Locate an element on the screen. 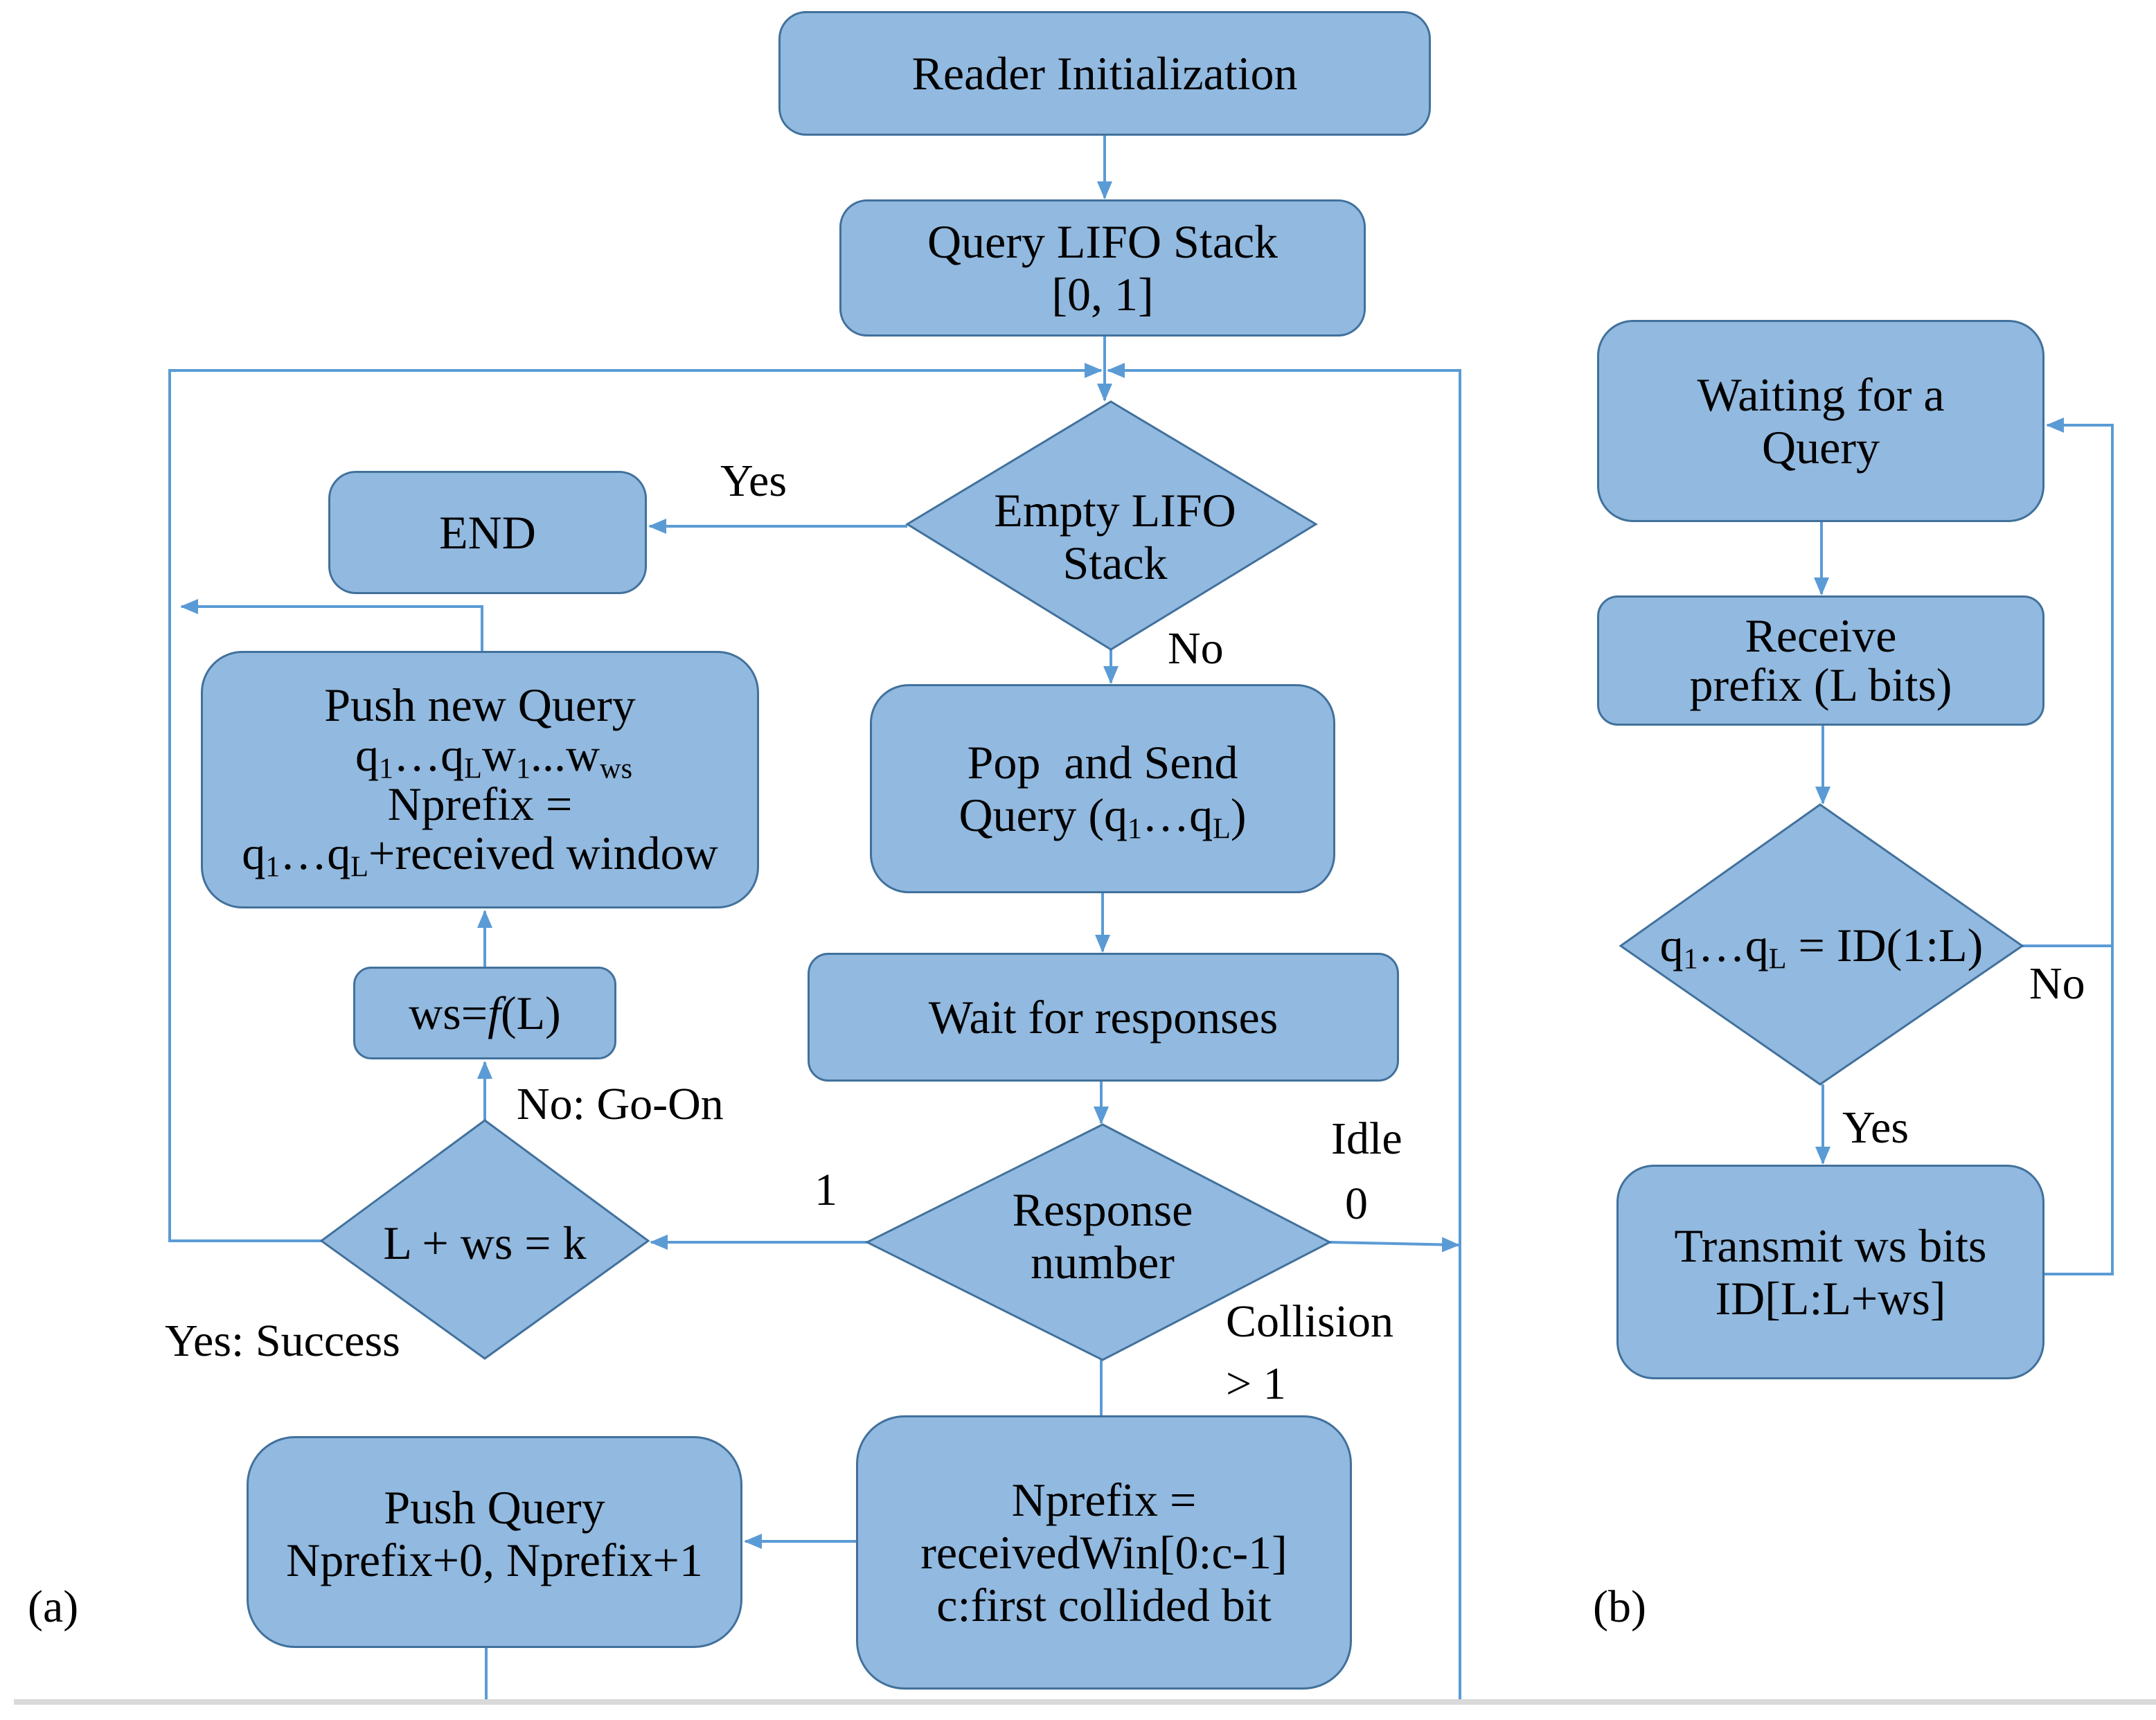  empty-stack-line1: Empty LIFO is located at coordinates (1115, 510).